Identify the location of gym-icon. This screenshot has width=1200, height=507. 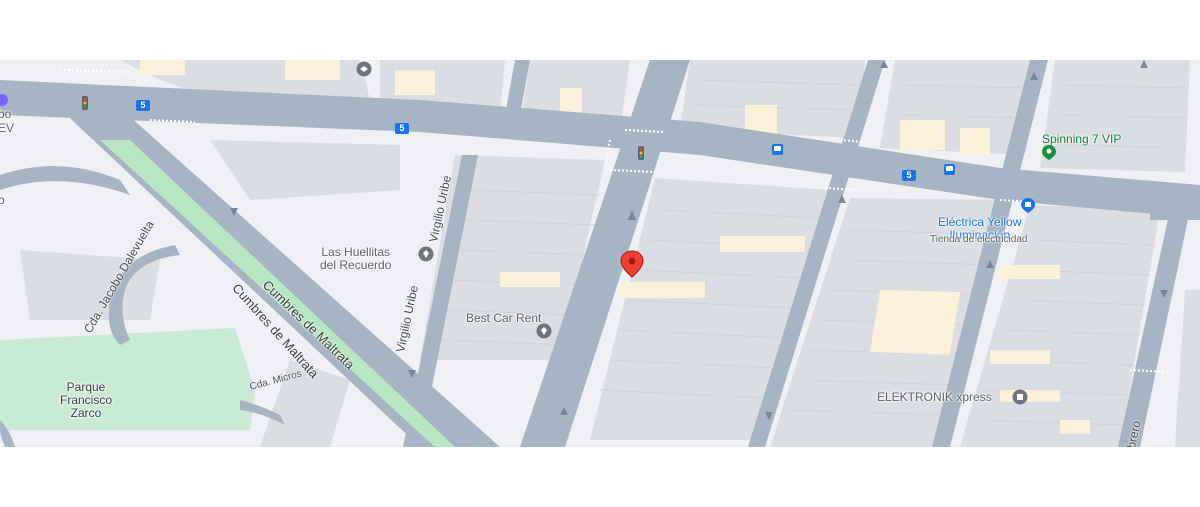
(1049, 152).